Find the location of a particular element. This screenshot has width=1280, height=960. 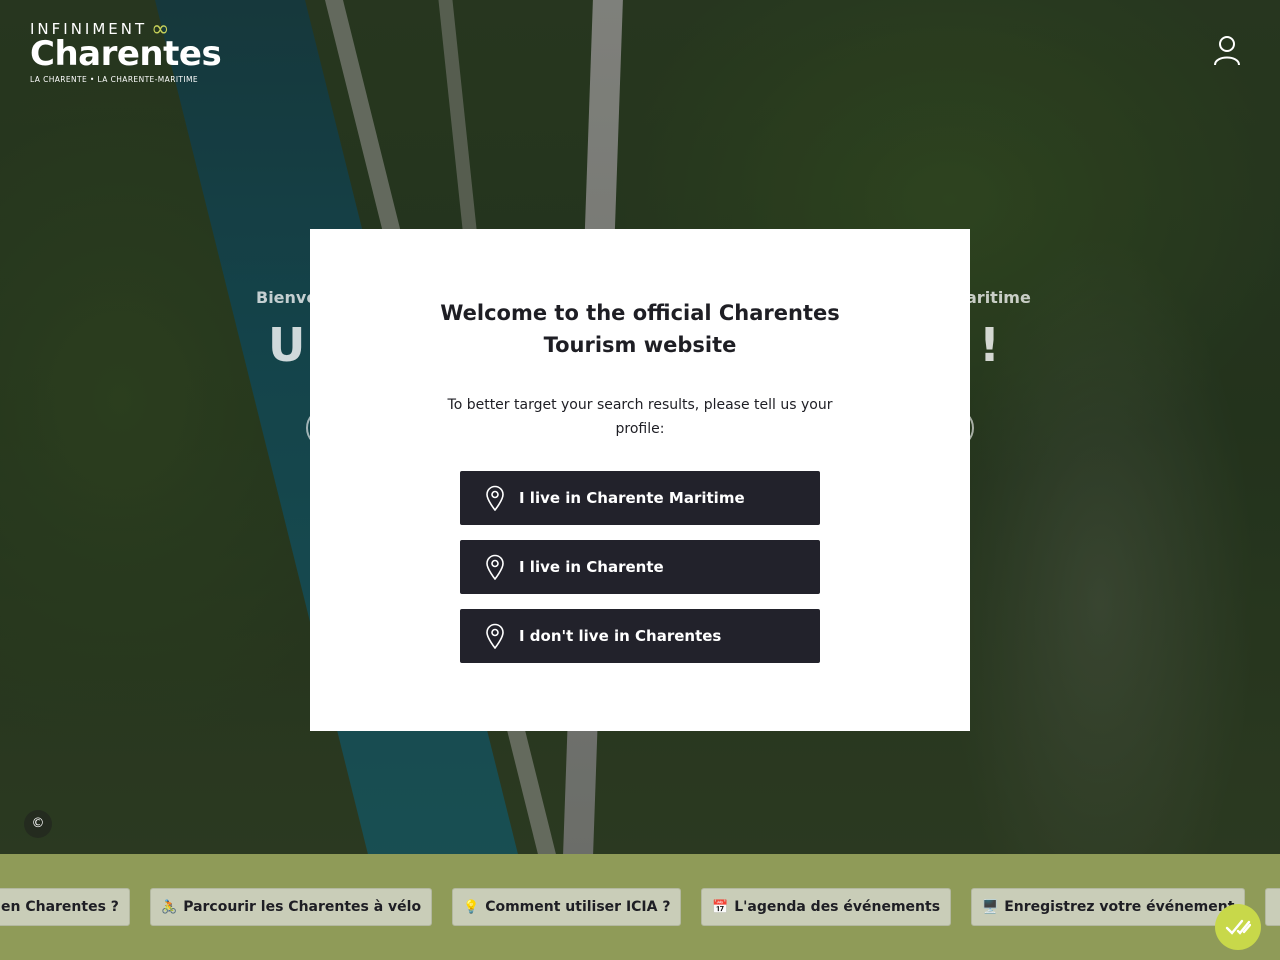

quick-link-chip: 🚴 Parcourir les Charentes à vélo is located at coordinates (291, 907).